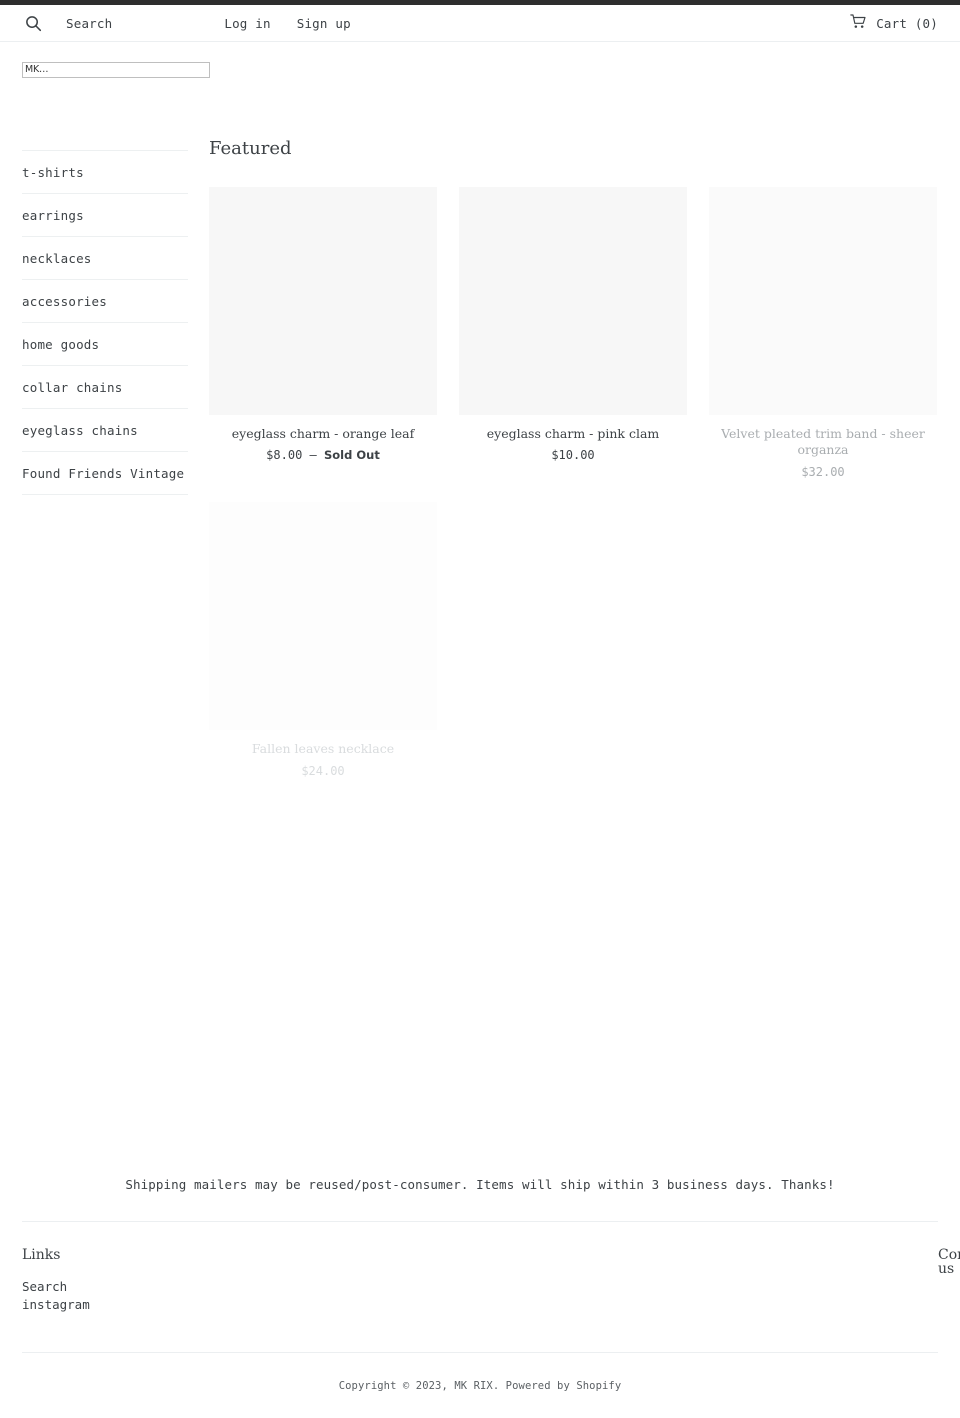 This screenshot has width=960, height=1418. Describe the element at coordinates (41, 1255) in the screenshot. I see `footer-links-heading: Links` at that location.